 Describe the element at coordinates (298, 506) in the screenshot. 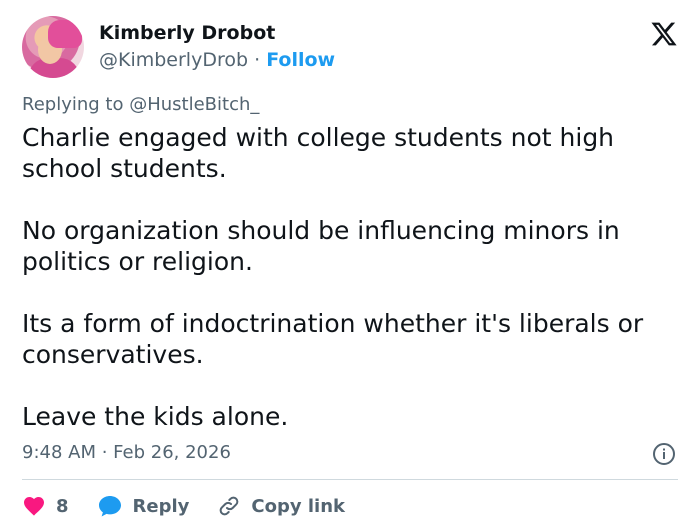

I see `copy-link-label: Copy link` at that location.